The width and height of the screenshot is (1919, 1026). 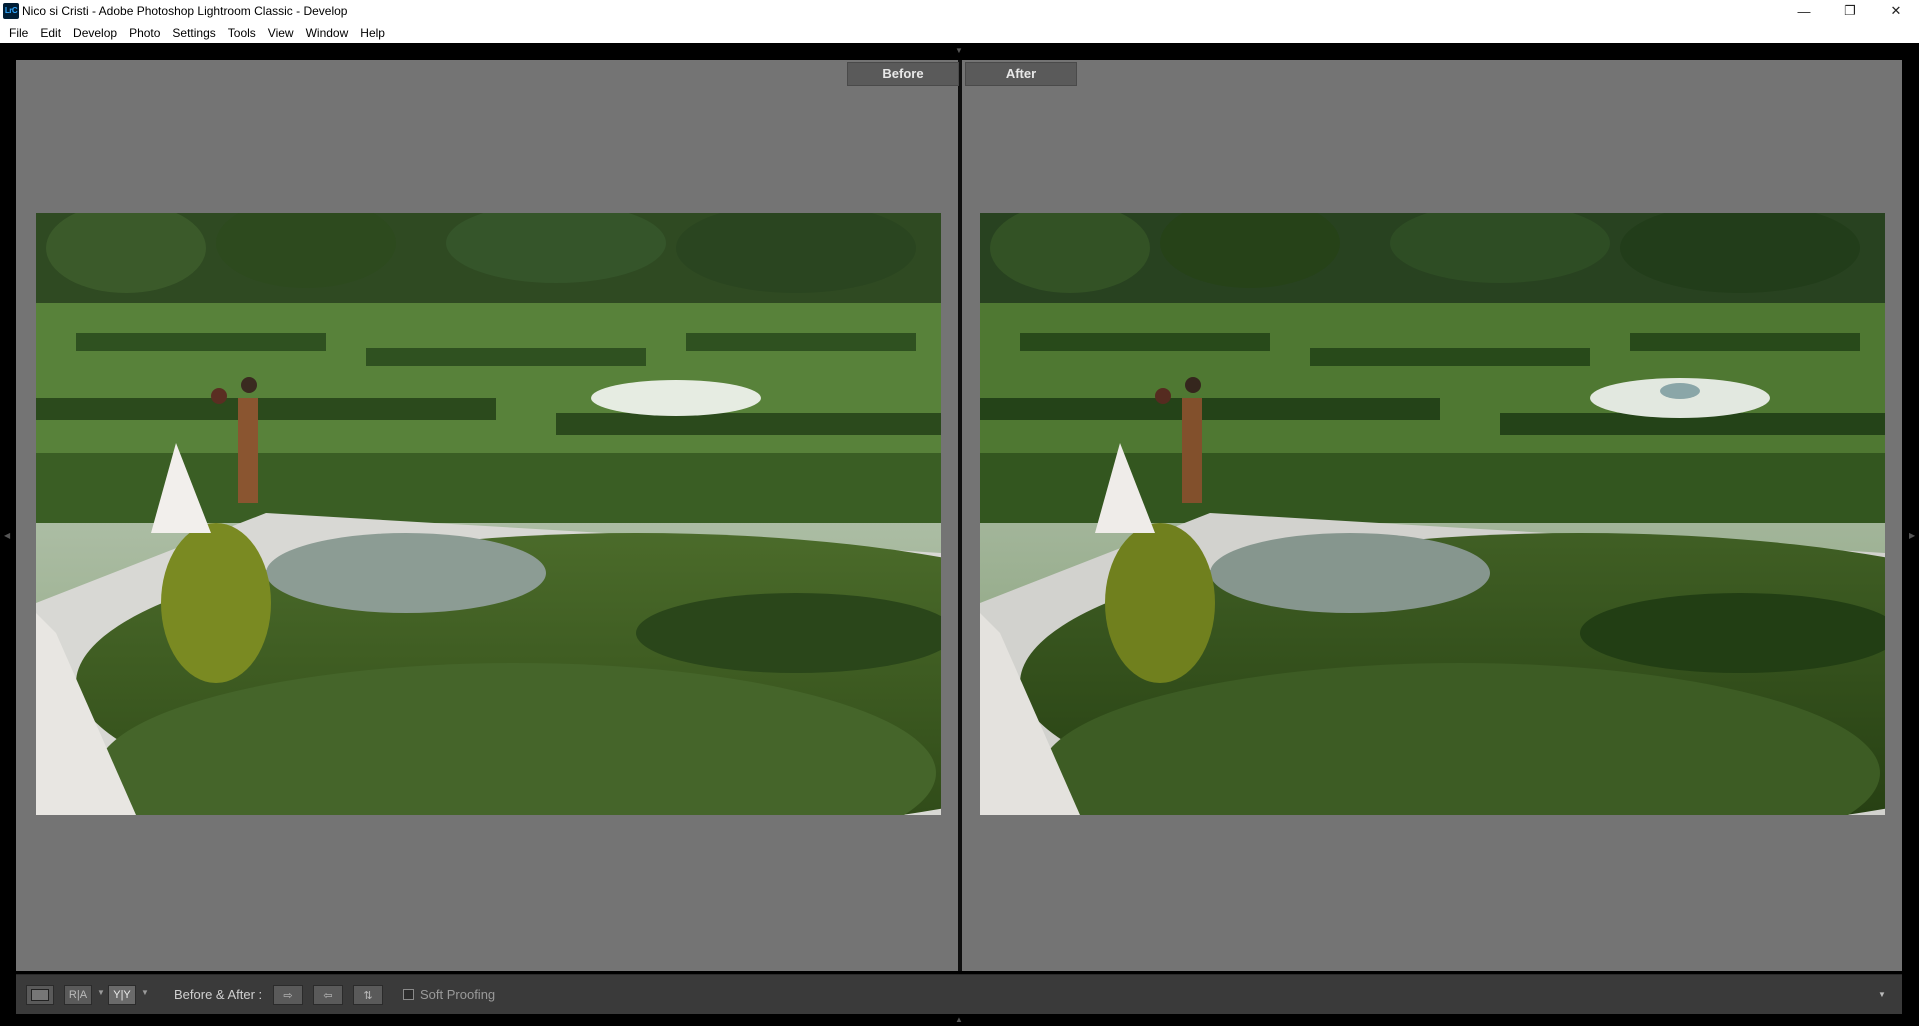 I want to click on left-panel-toggle-icon: ◀, so click(x=7, y=536).